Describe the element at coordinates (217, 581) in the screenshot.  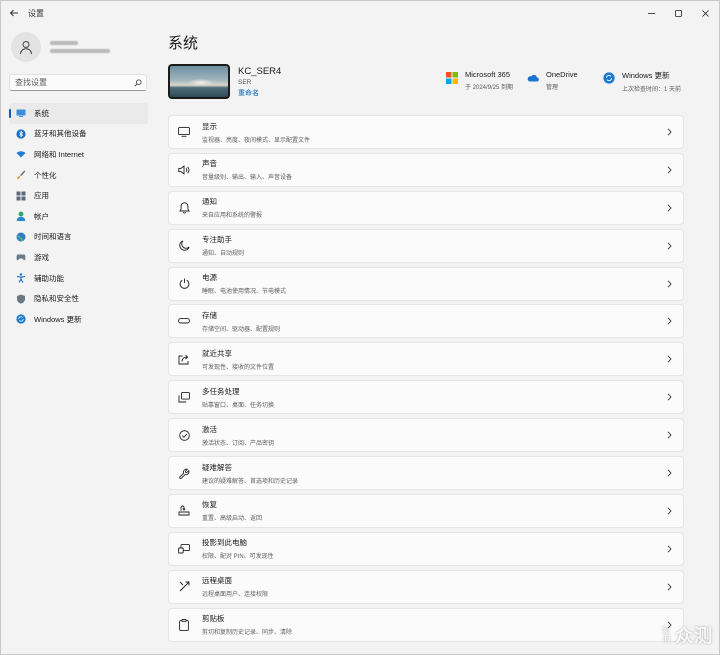
I see `card-title: 远程桌面` at that location.